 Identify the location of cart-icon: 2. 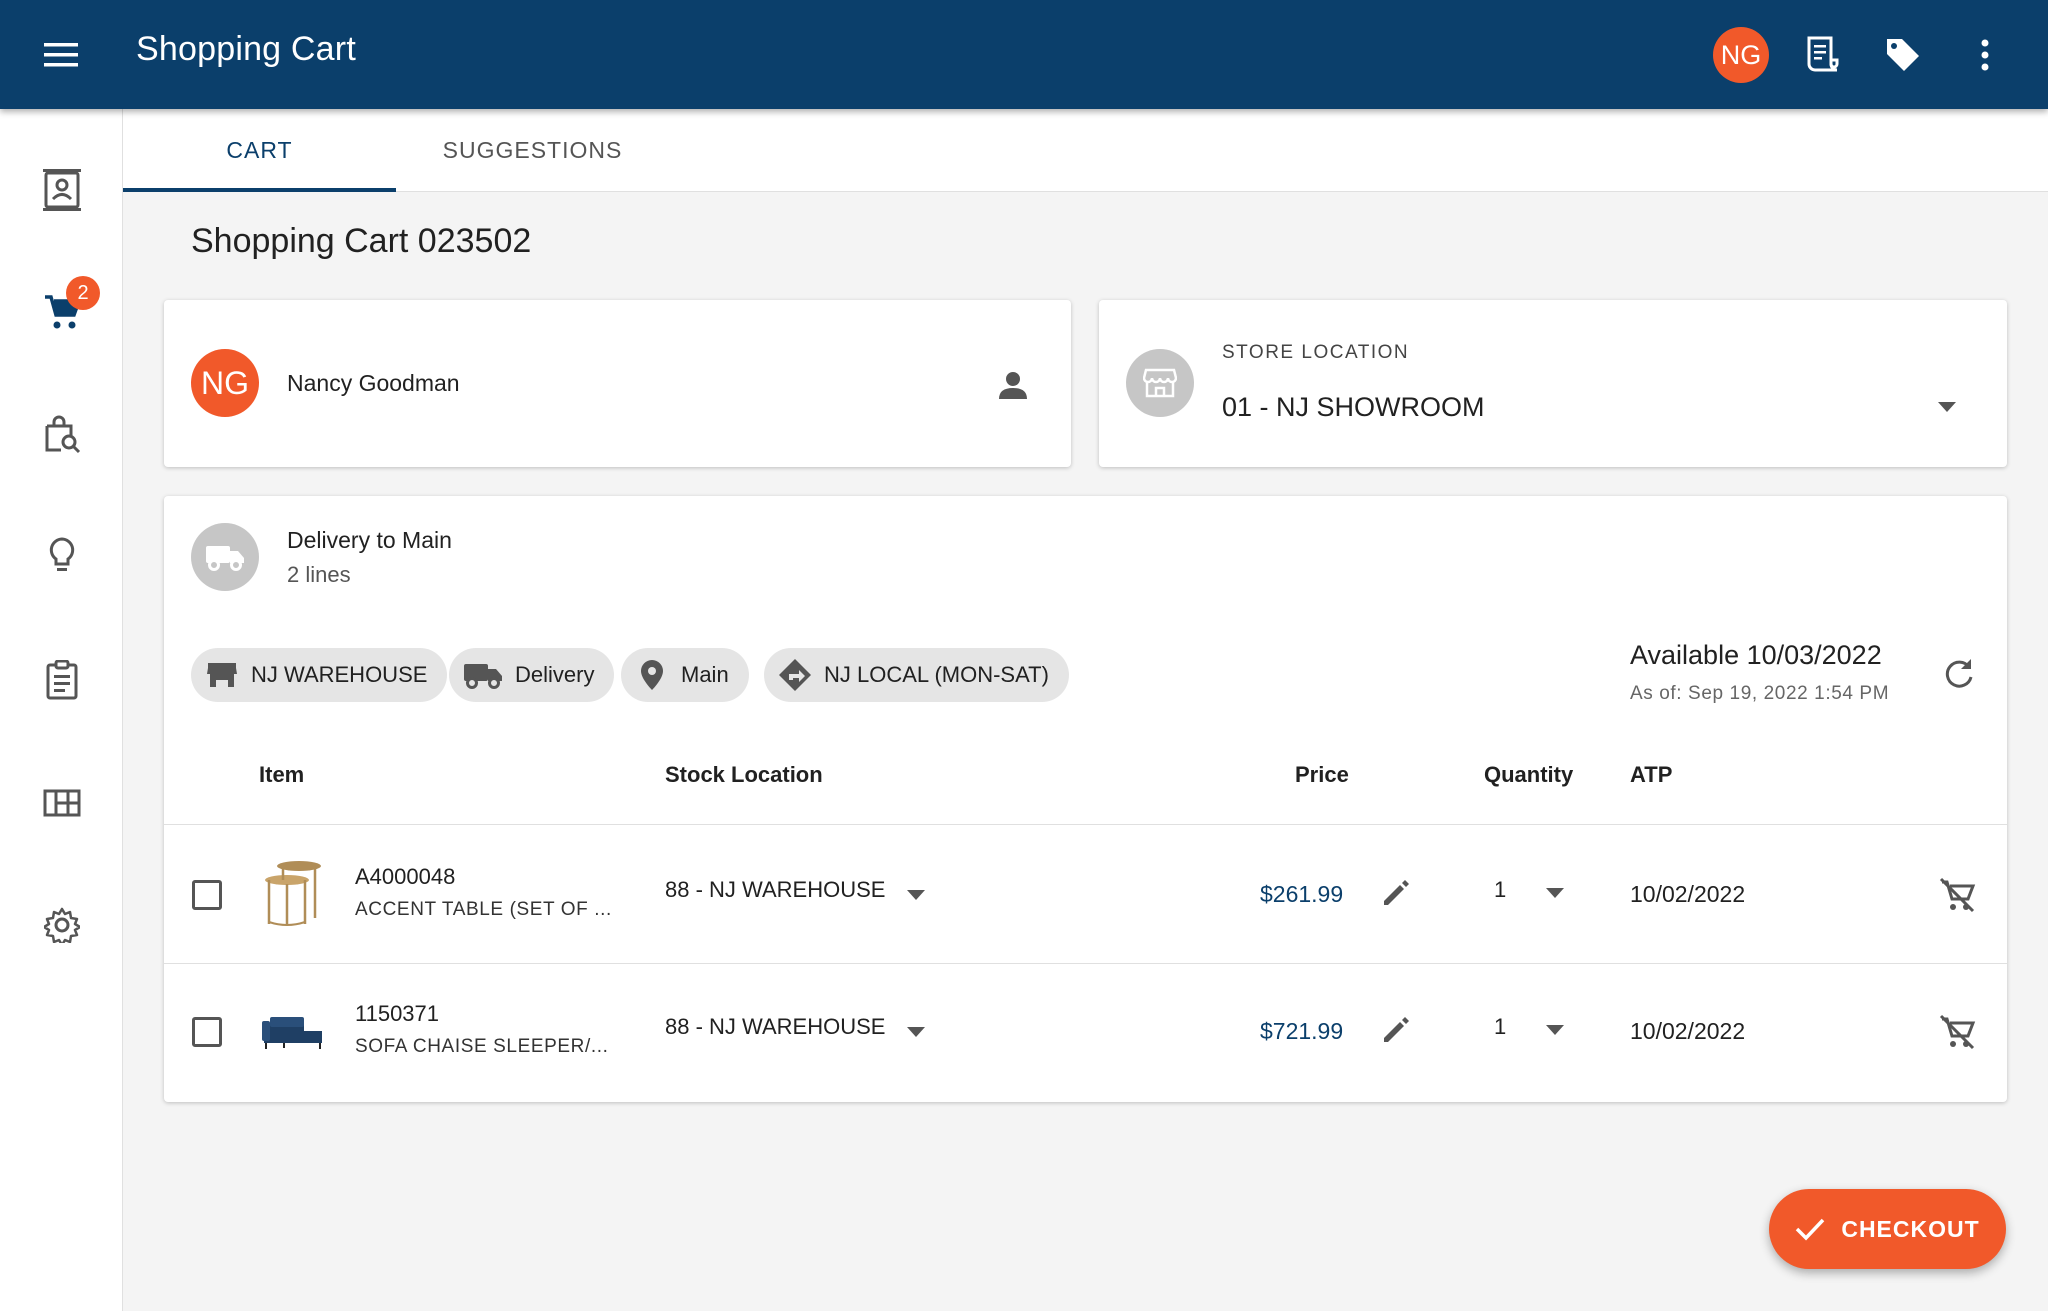
(68, 307).